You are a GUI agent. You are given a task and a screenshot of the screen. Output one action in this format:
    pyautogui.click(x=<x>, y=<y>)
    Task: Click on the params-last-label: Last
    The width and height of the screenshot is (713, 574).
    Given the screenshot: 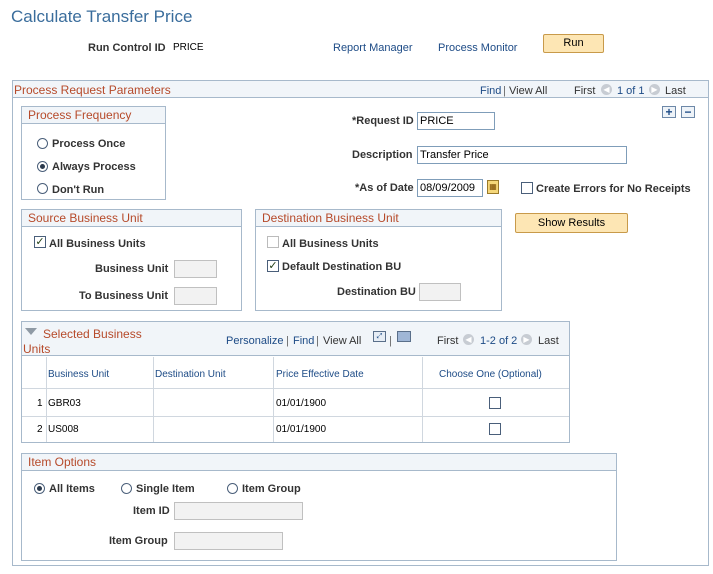 What is the action you would take?
    pyautogui.click(x=675, y=91)
    